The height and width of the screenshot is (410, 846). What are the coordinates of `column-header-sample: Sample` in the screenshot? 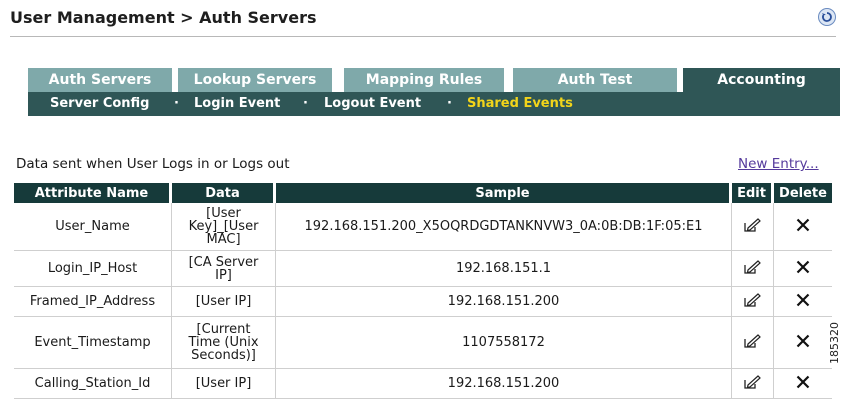 It's located at (504, 193).